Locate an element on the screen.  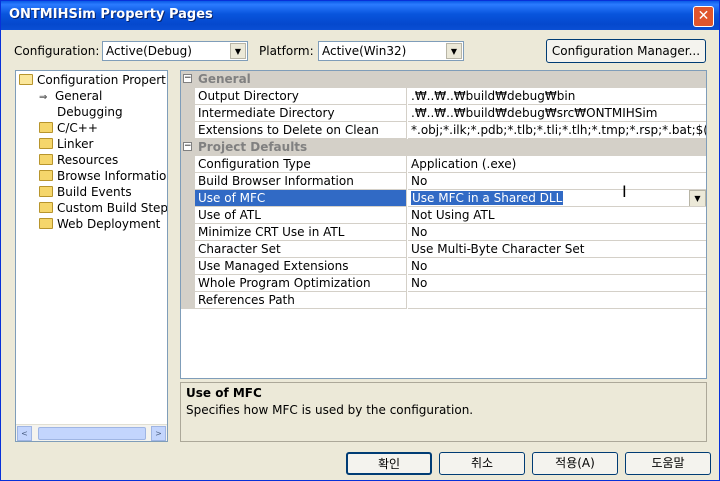
tree-item-debugging: Debugging is located at coordinates (90, 113).